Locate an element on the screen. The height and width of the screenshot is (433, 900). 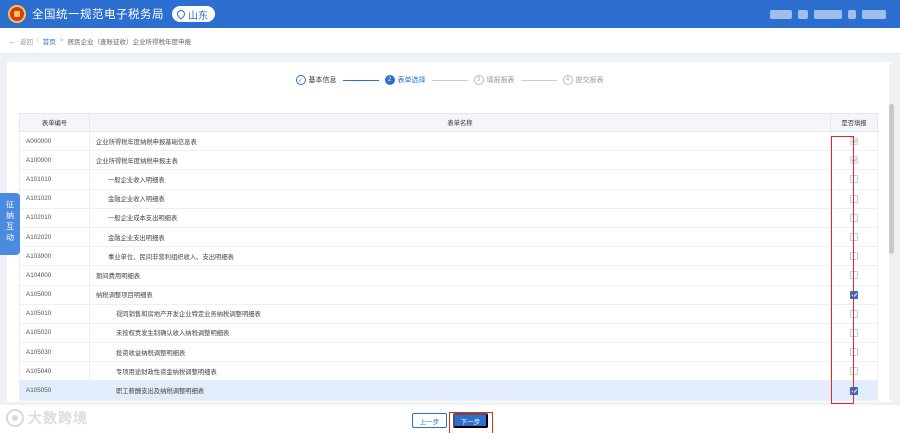
table-row: A102020 金融企业支出明细表 is located at coordinates (448, 237).